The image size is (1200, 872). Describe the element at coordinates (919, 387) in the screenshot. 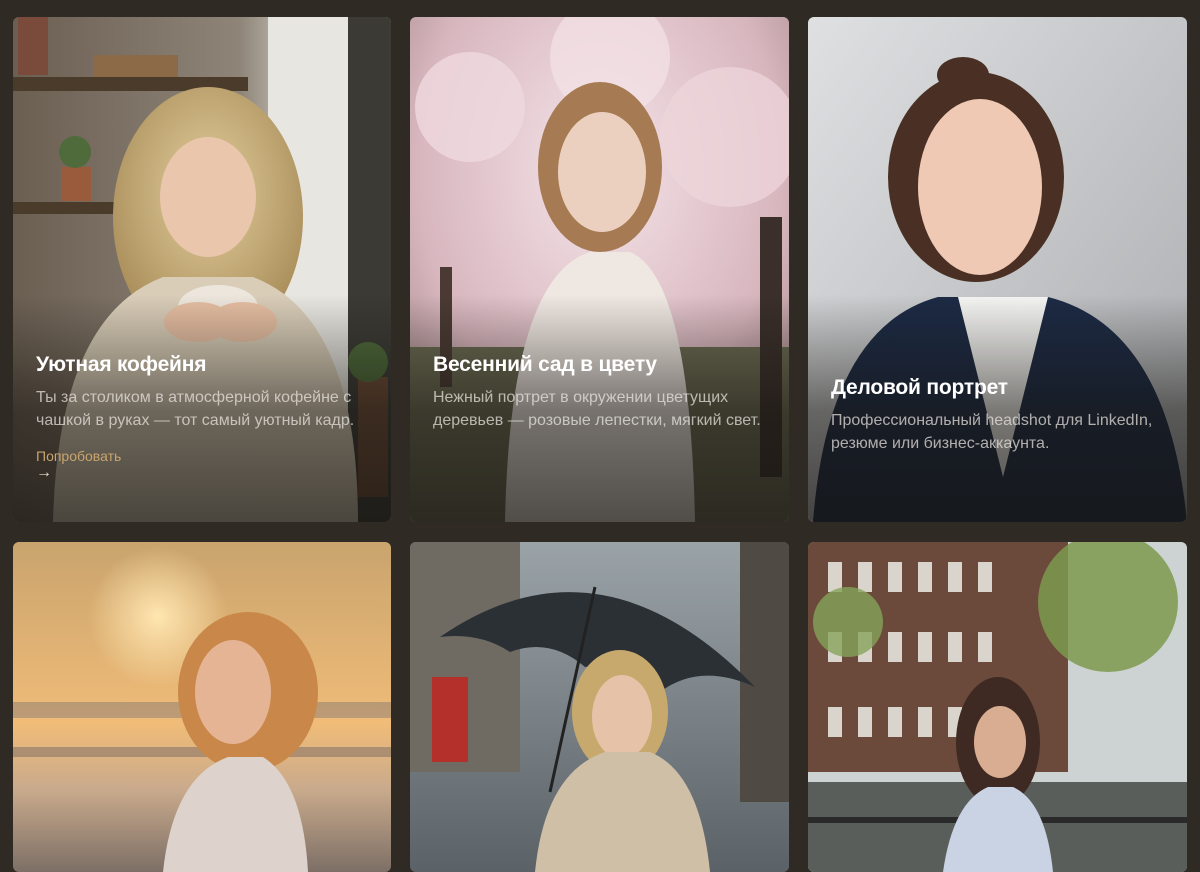

I see `card-title: Деловой портрет` at that location.